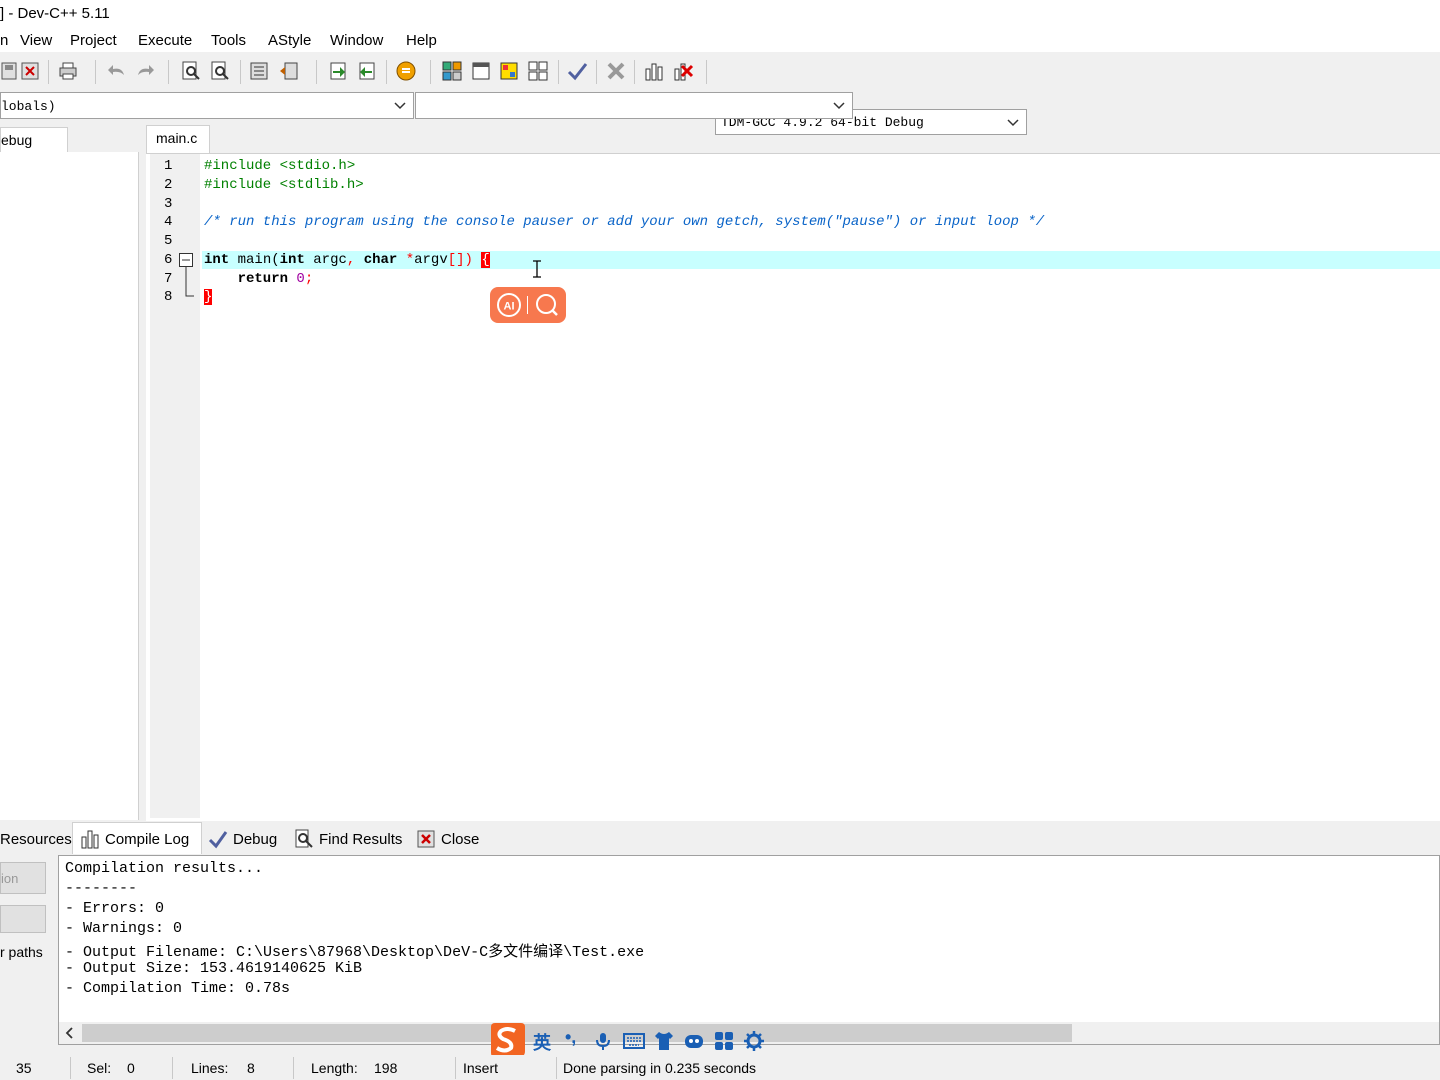  I want to click on line-number: 4, so click(168, 222).